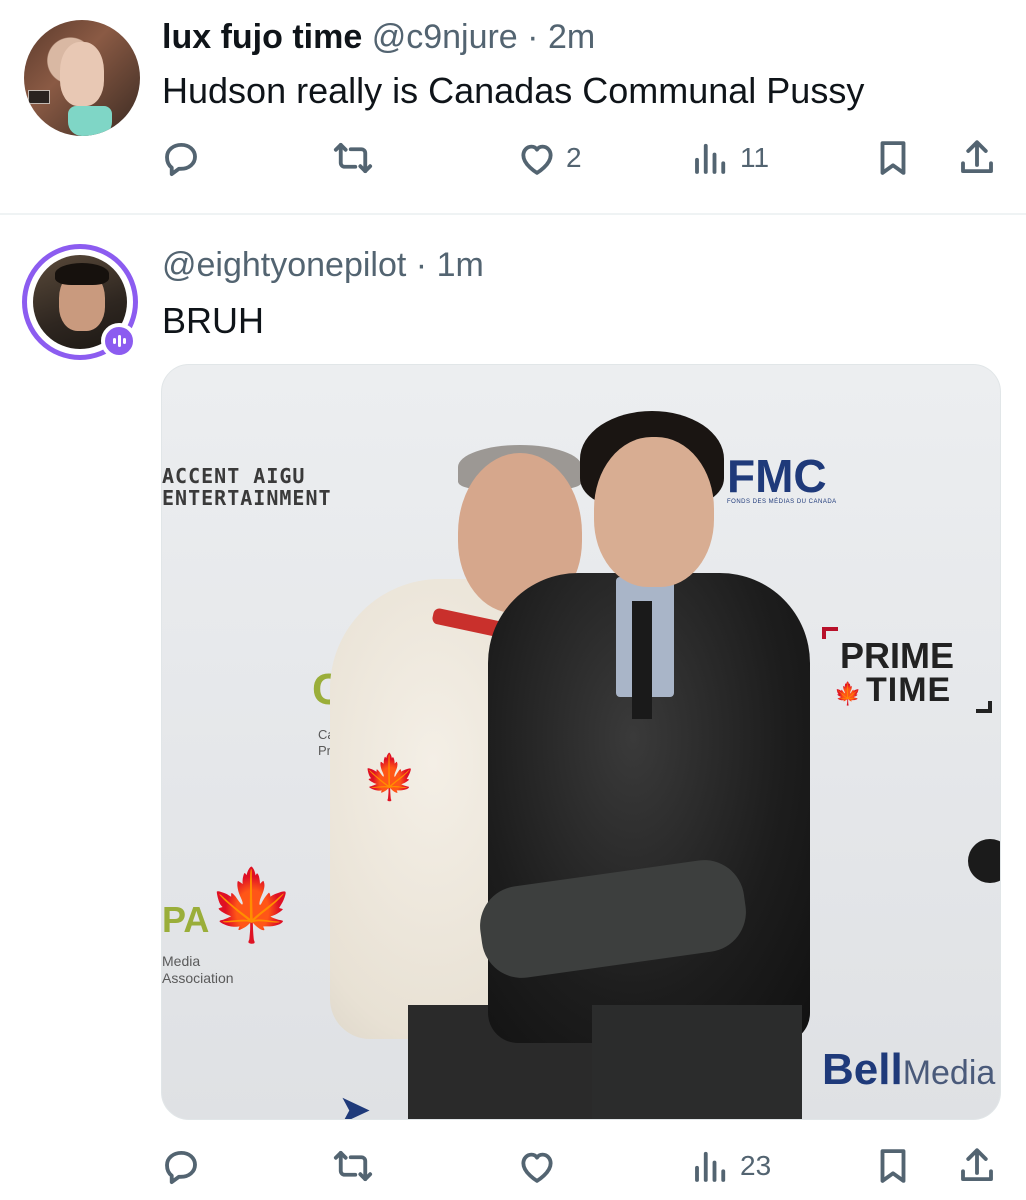 This screenshot has width=1026, height=1200. I want to click on like-button: 2, so click(549, 158).